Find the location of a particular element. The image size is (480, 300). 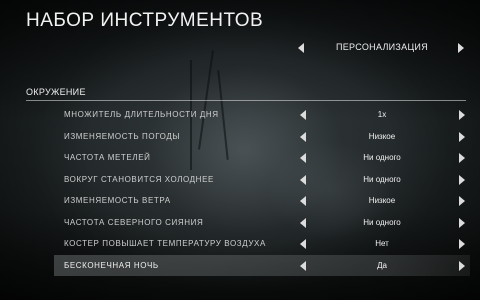

setting-label: Костер повышает температуру воздуха is located at coordinates (165, 243).